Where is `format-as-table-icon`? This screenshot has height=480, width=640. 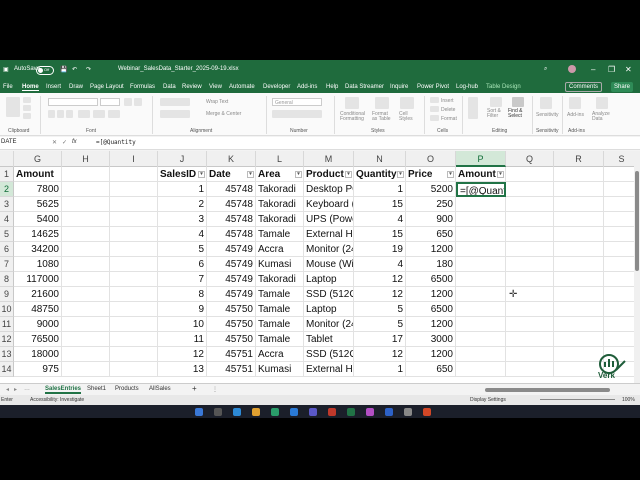
format-as-table-icon is located at coordinates (382, 103).